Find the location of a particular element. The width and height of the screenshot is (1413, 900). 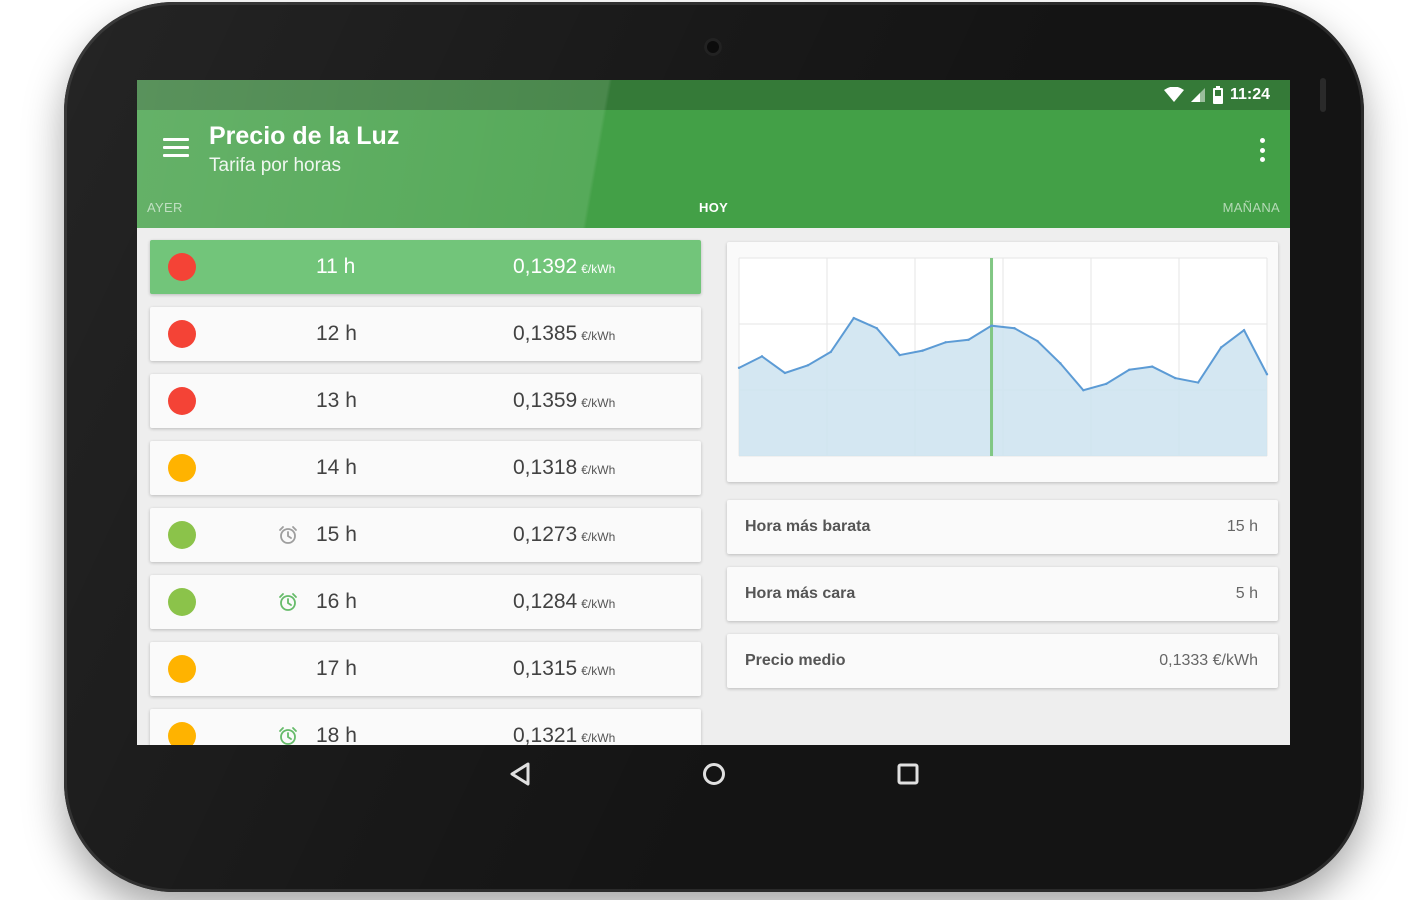

price-number: 0,1359 is located at coordinates (545, 400).